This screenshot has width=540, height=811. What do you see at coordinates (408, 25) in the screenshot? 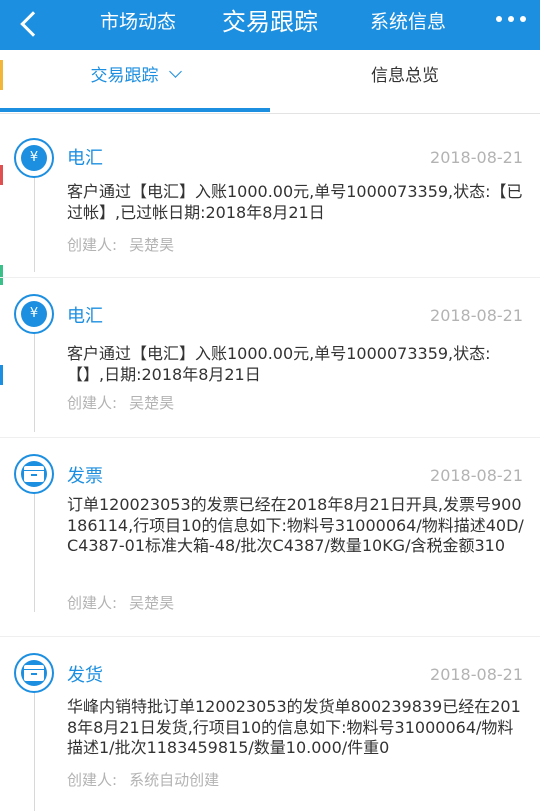
I see `nav-system-info: 系统信息` at bounding box center [408, 25].